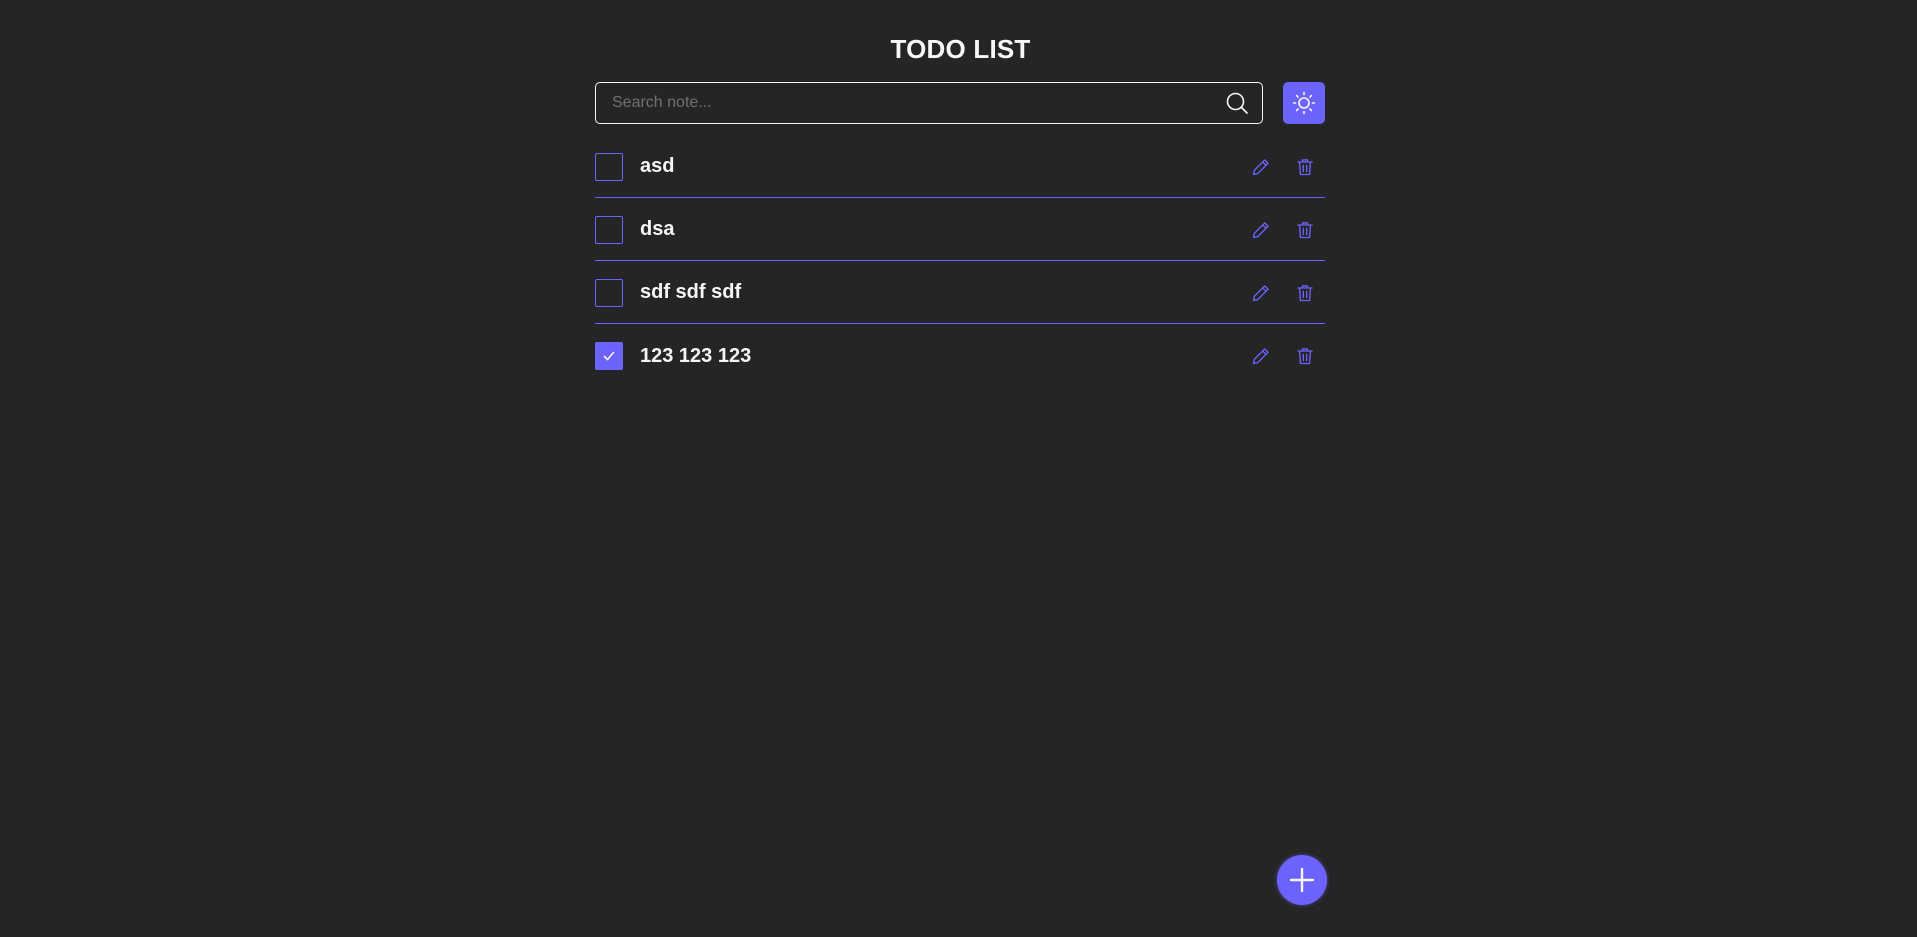 This screenshot has width=1917, height=937. What do you see at coordinates (960, 167) in the screenshot?
I see `todo-item: asd` at bounding box center [960, 167].